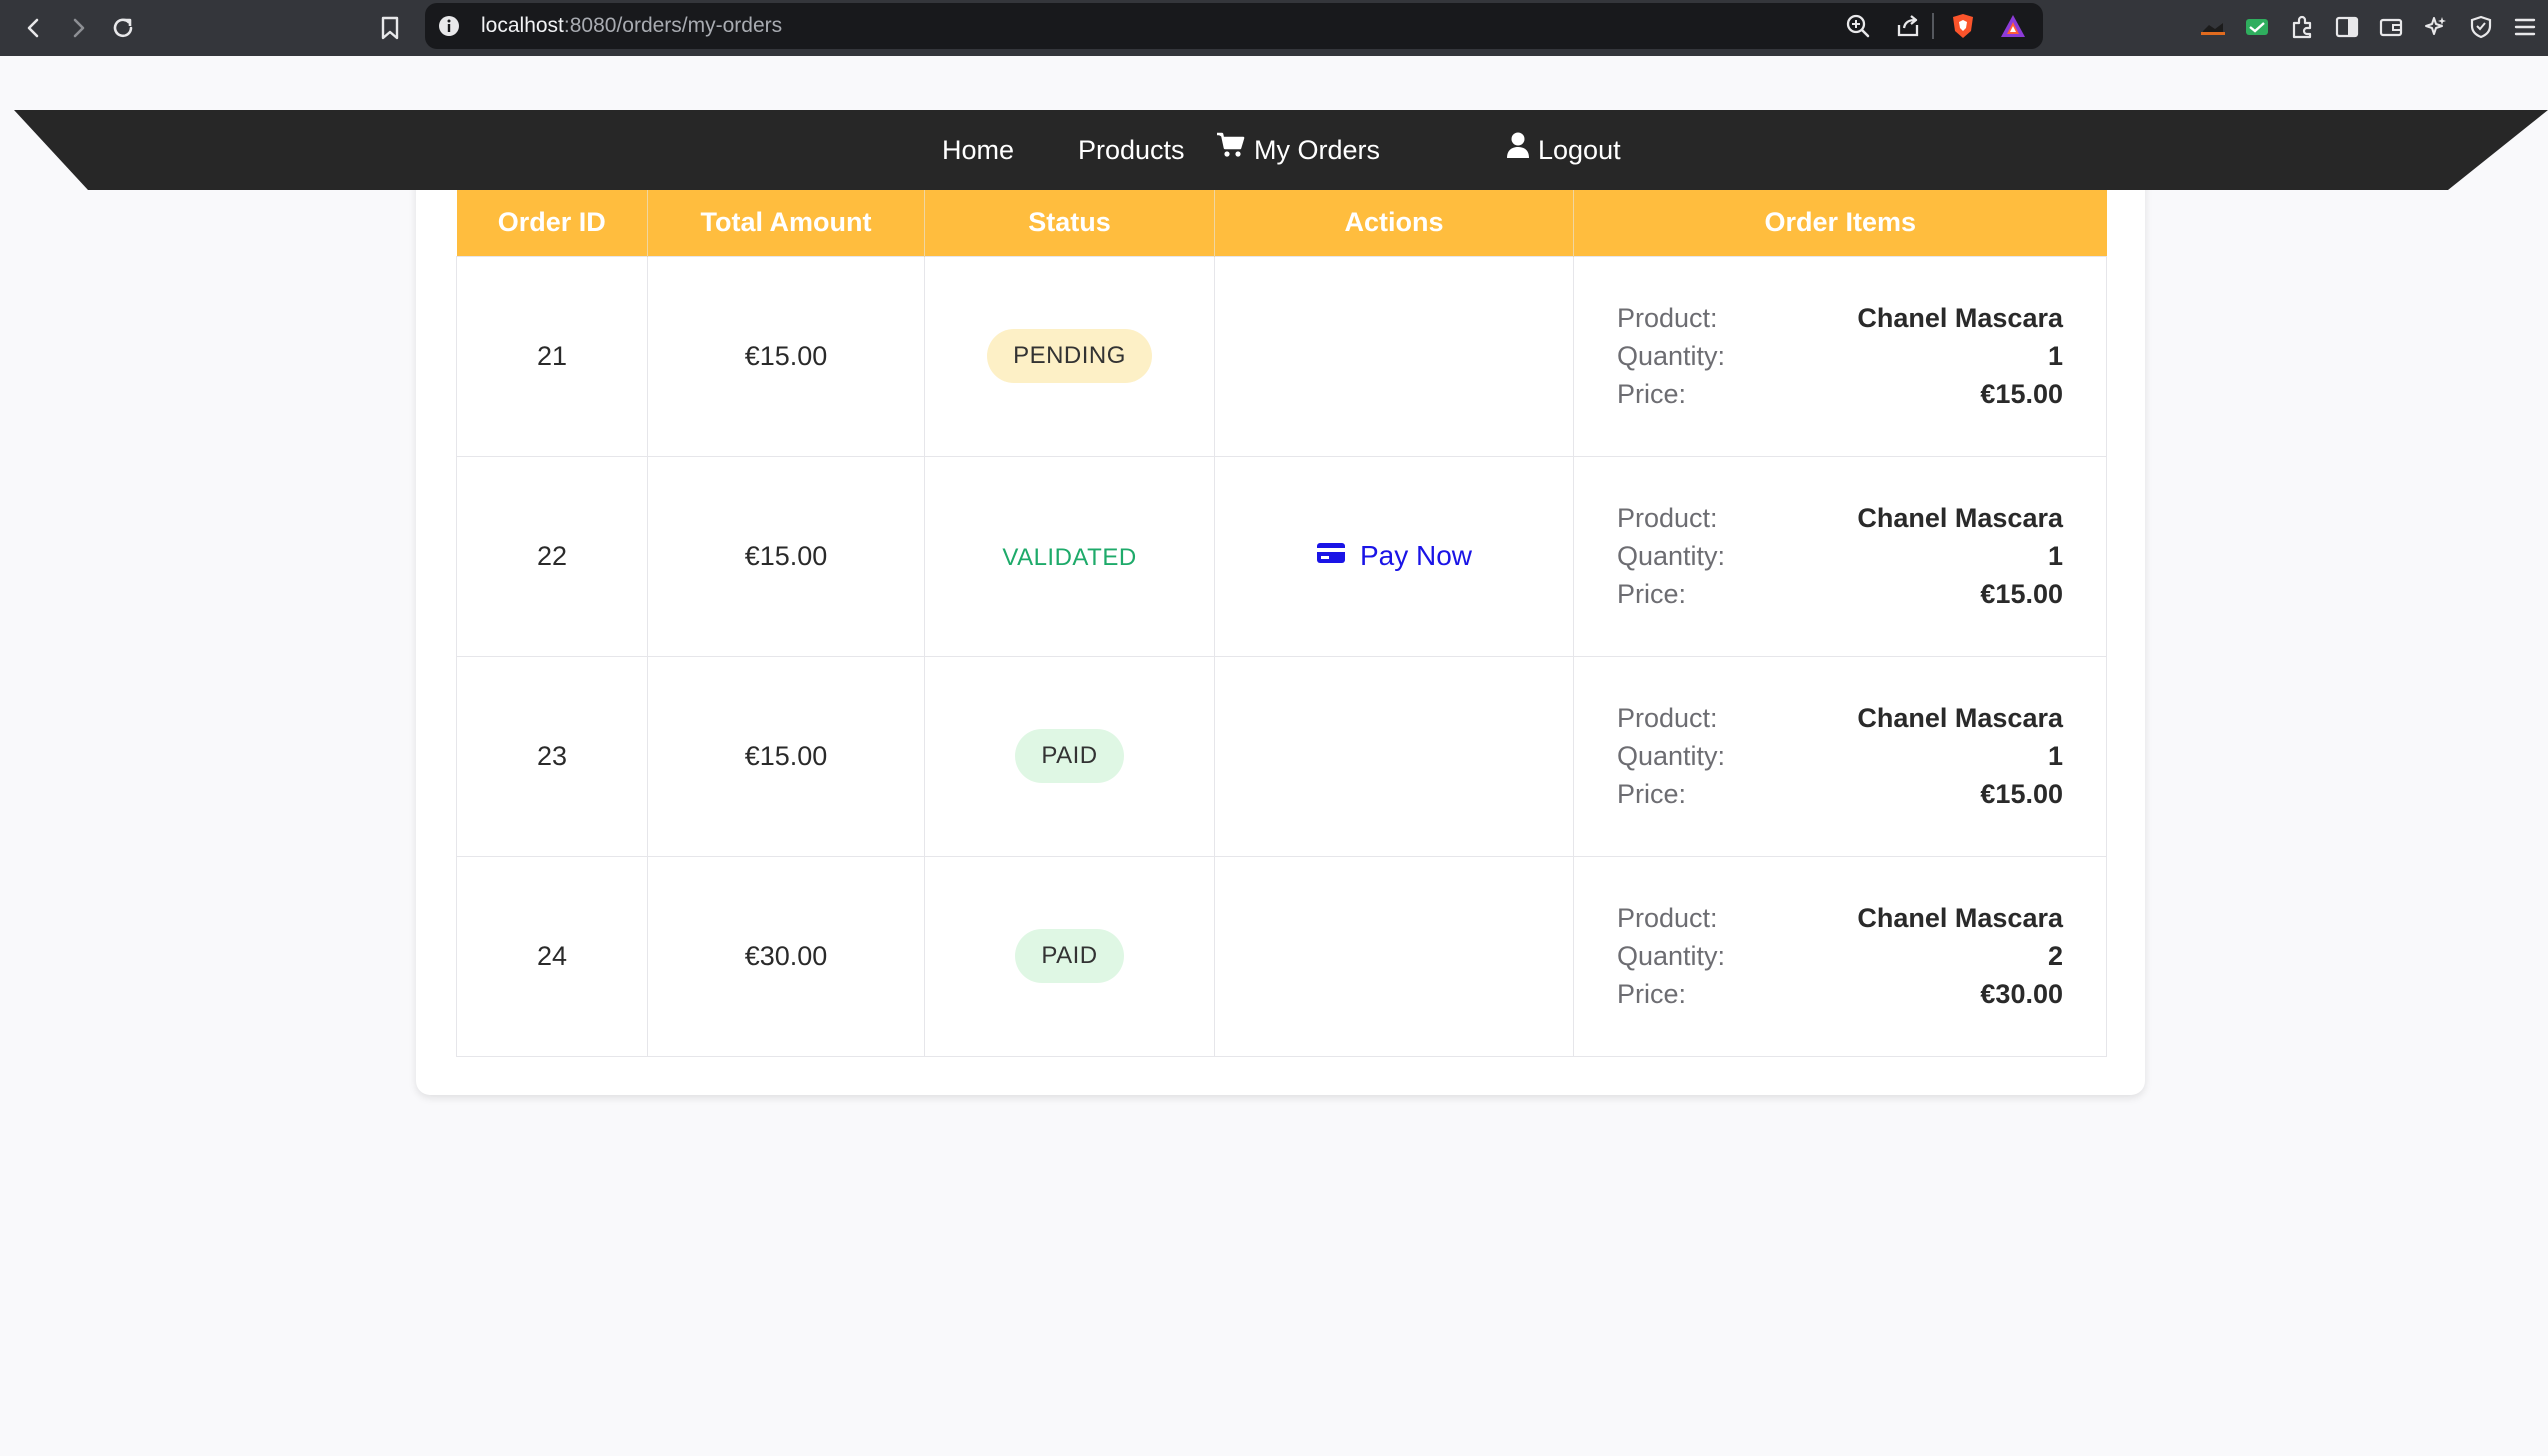 The height and width of the screenshot is (1456, 2548). I want to click on bookmark-icon, so click(390, 28).